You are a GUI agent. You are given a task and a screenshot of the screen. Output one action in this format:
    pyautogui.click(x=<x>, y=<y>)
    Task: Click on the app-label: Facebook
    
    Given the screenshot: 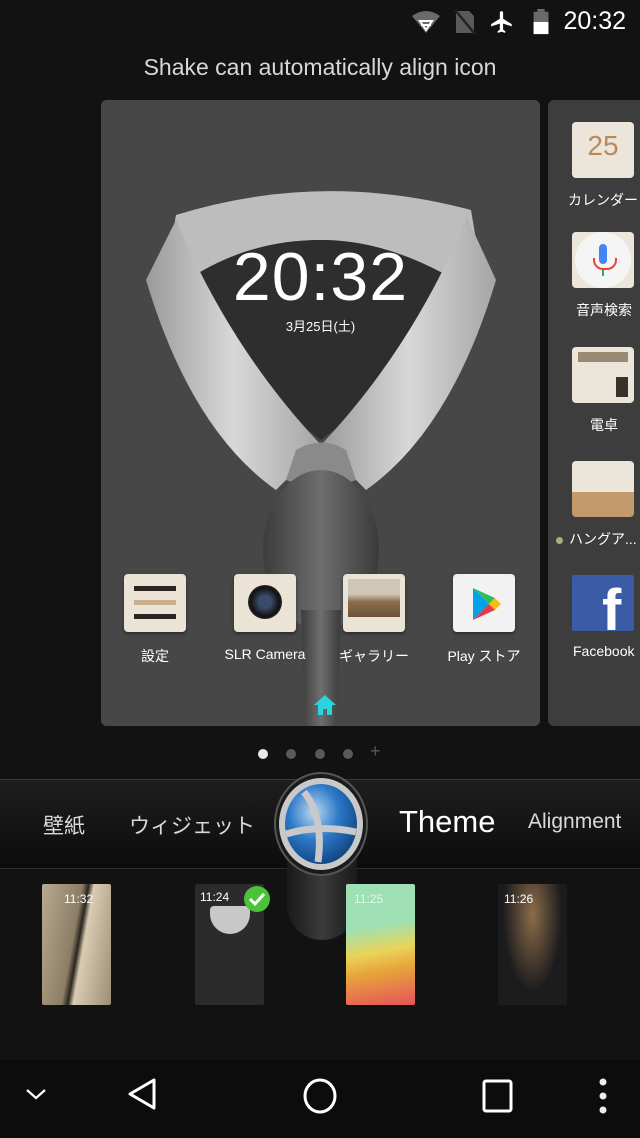 What is the action you would take?
    pyautogui.click(x=604, y=651)
    